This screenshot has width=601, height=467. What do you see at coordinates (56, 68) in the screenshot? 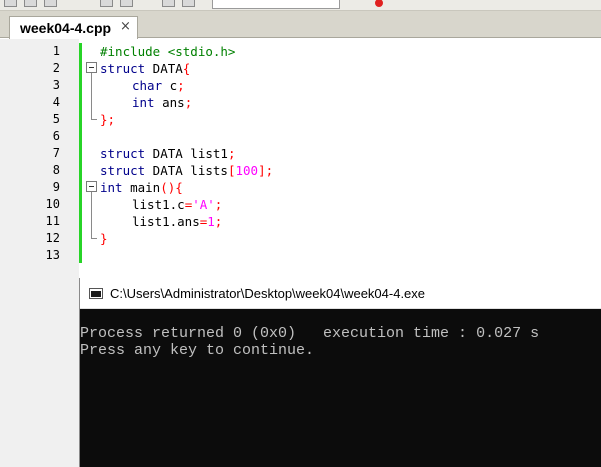
I see `line-number: 2` at bounding box center [56, 68].